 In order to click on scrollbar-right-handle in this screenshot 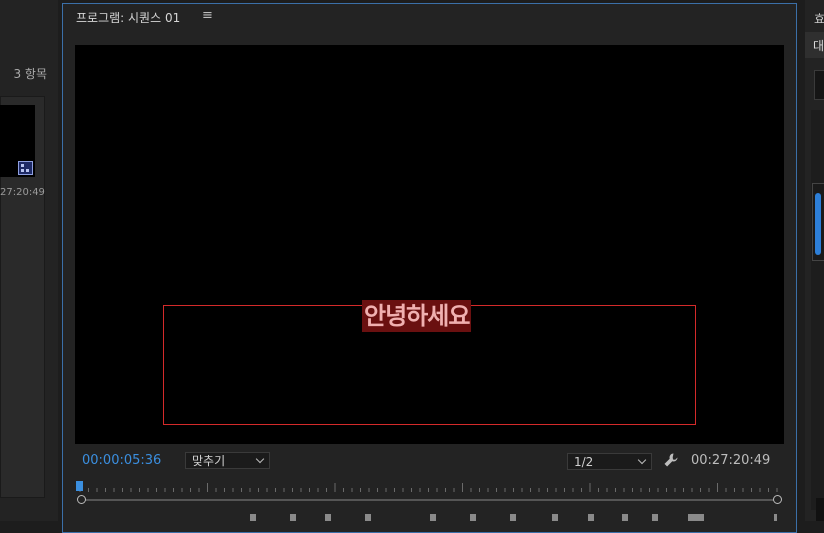, I will do `click(777, 499)`.